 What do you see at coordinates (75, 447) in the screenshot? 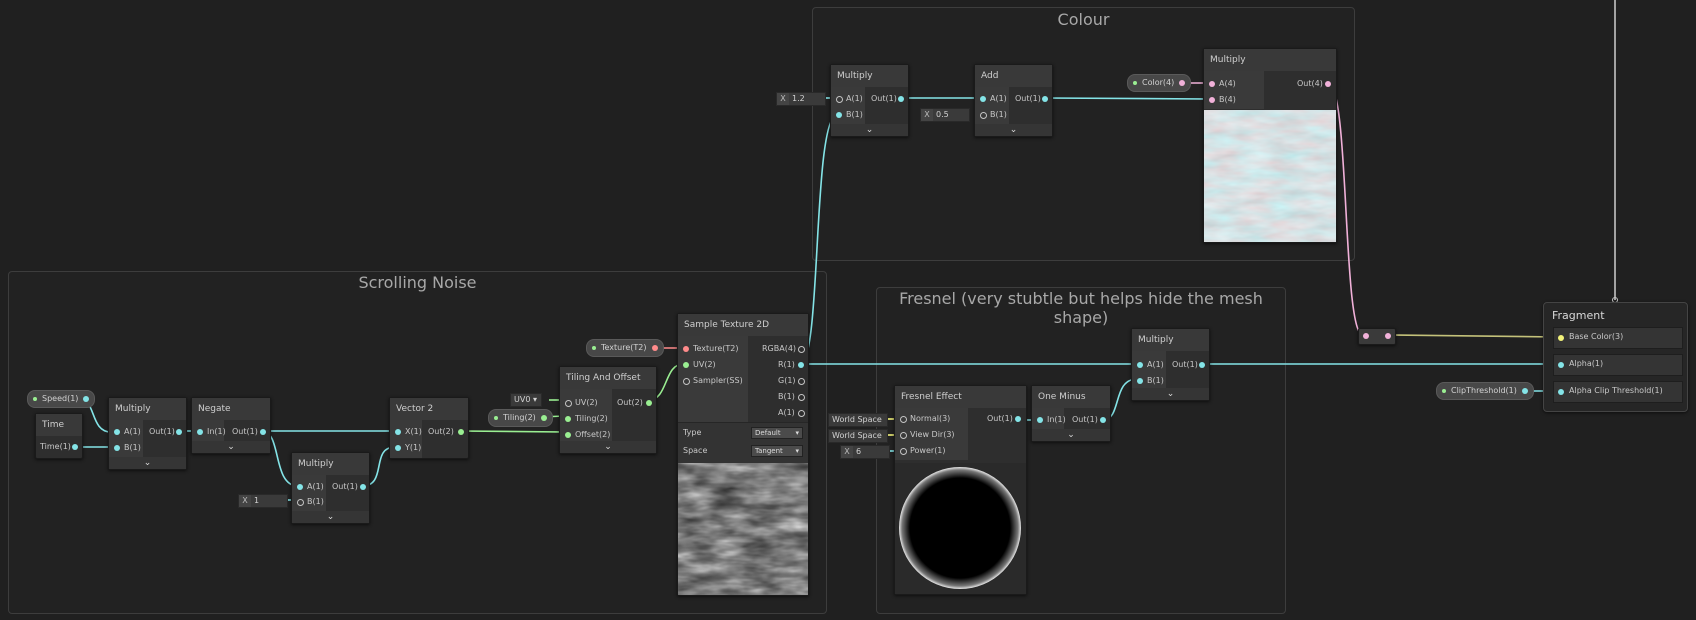
I see `time-out-dot` at bounding box center [75, 447].